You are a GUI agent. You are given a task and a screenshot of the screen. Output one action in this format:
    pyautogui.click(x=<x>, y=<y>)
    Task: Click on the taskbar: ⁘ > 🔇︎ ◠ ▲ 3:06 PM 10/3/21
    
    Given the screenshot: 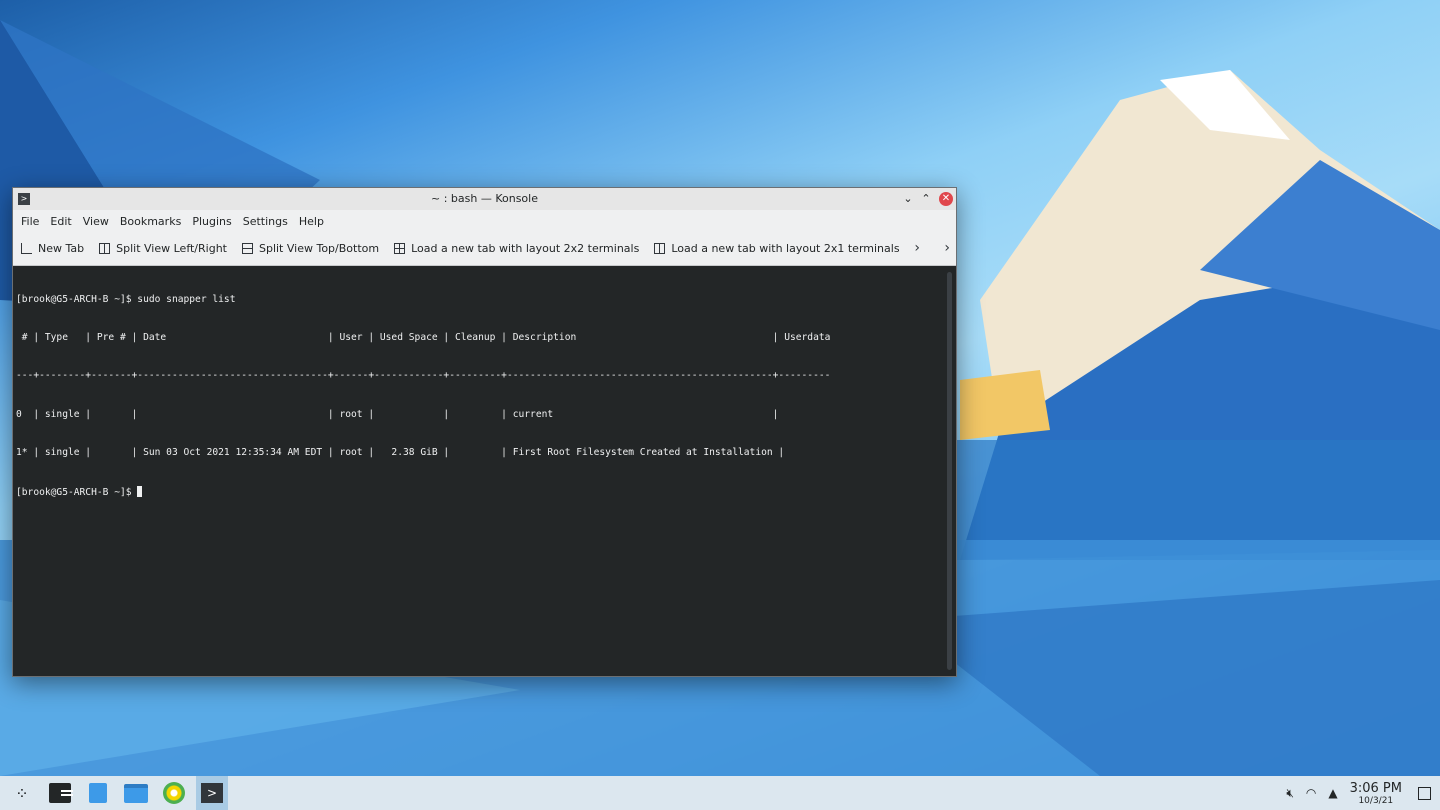 What is the action you would take?
    pyautogui.click(x=720, y=793)
    